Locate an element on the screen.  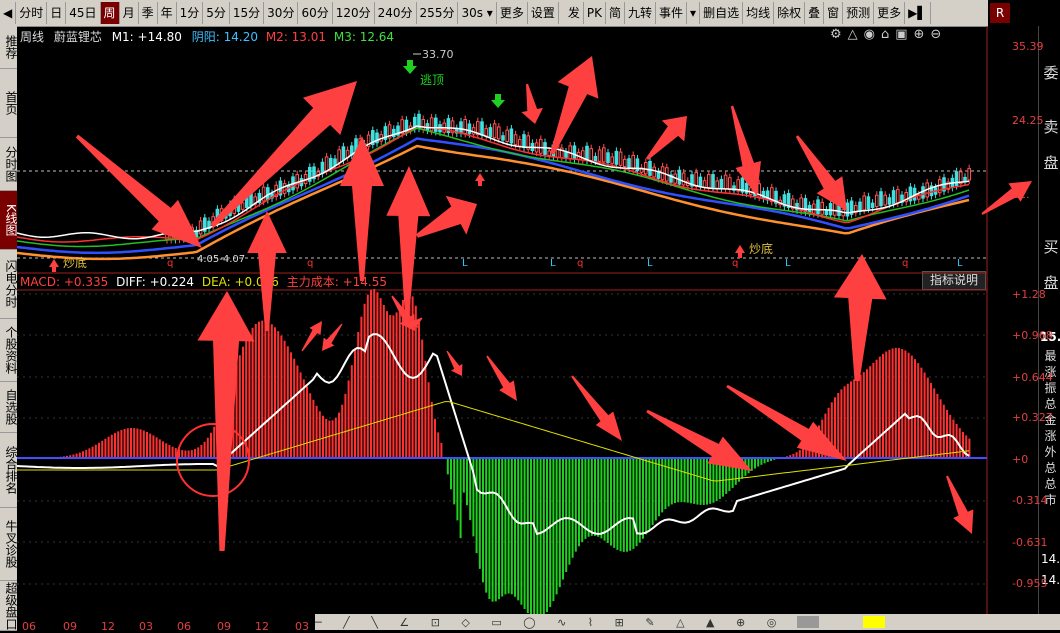
sell-pan-label: 盘 is located at coordinates (1051, 163).